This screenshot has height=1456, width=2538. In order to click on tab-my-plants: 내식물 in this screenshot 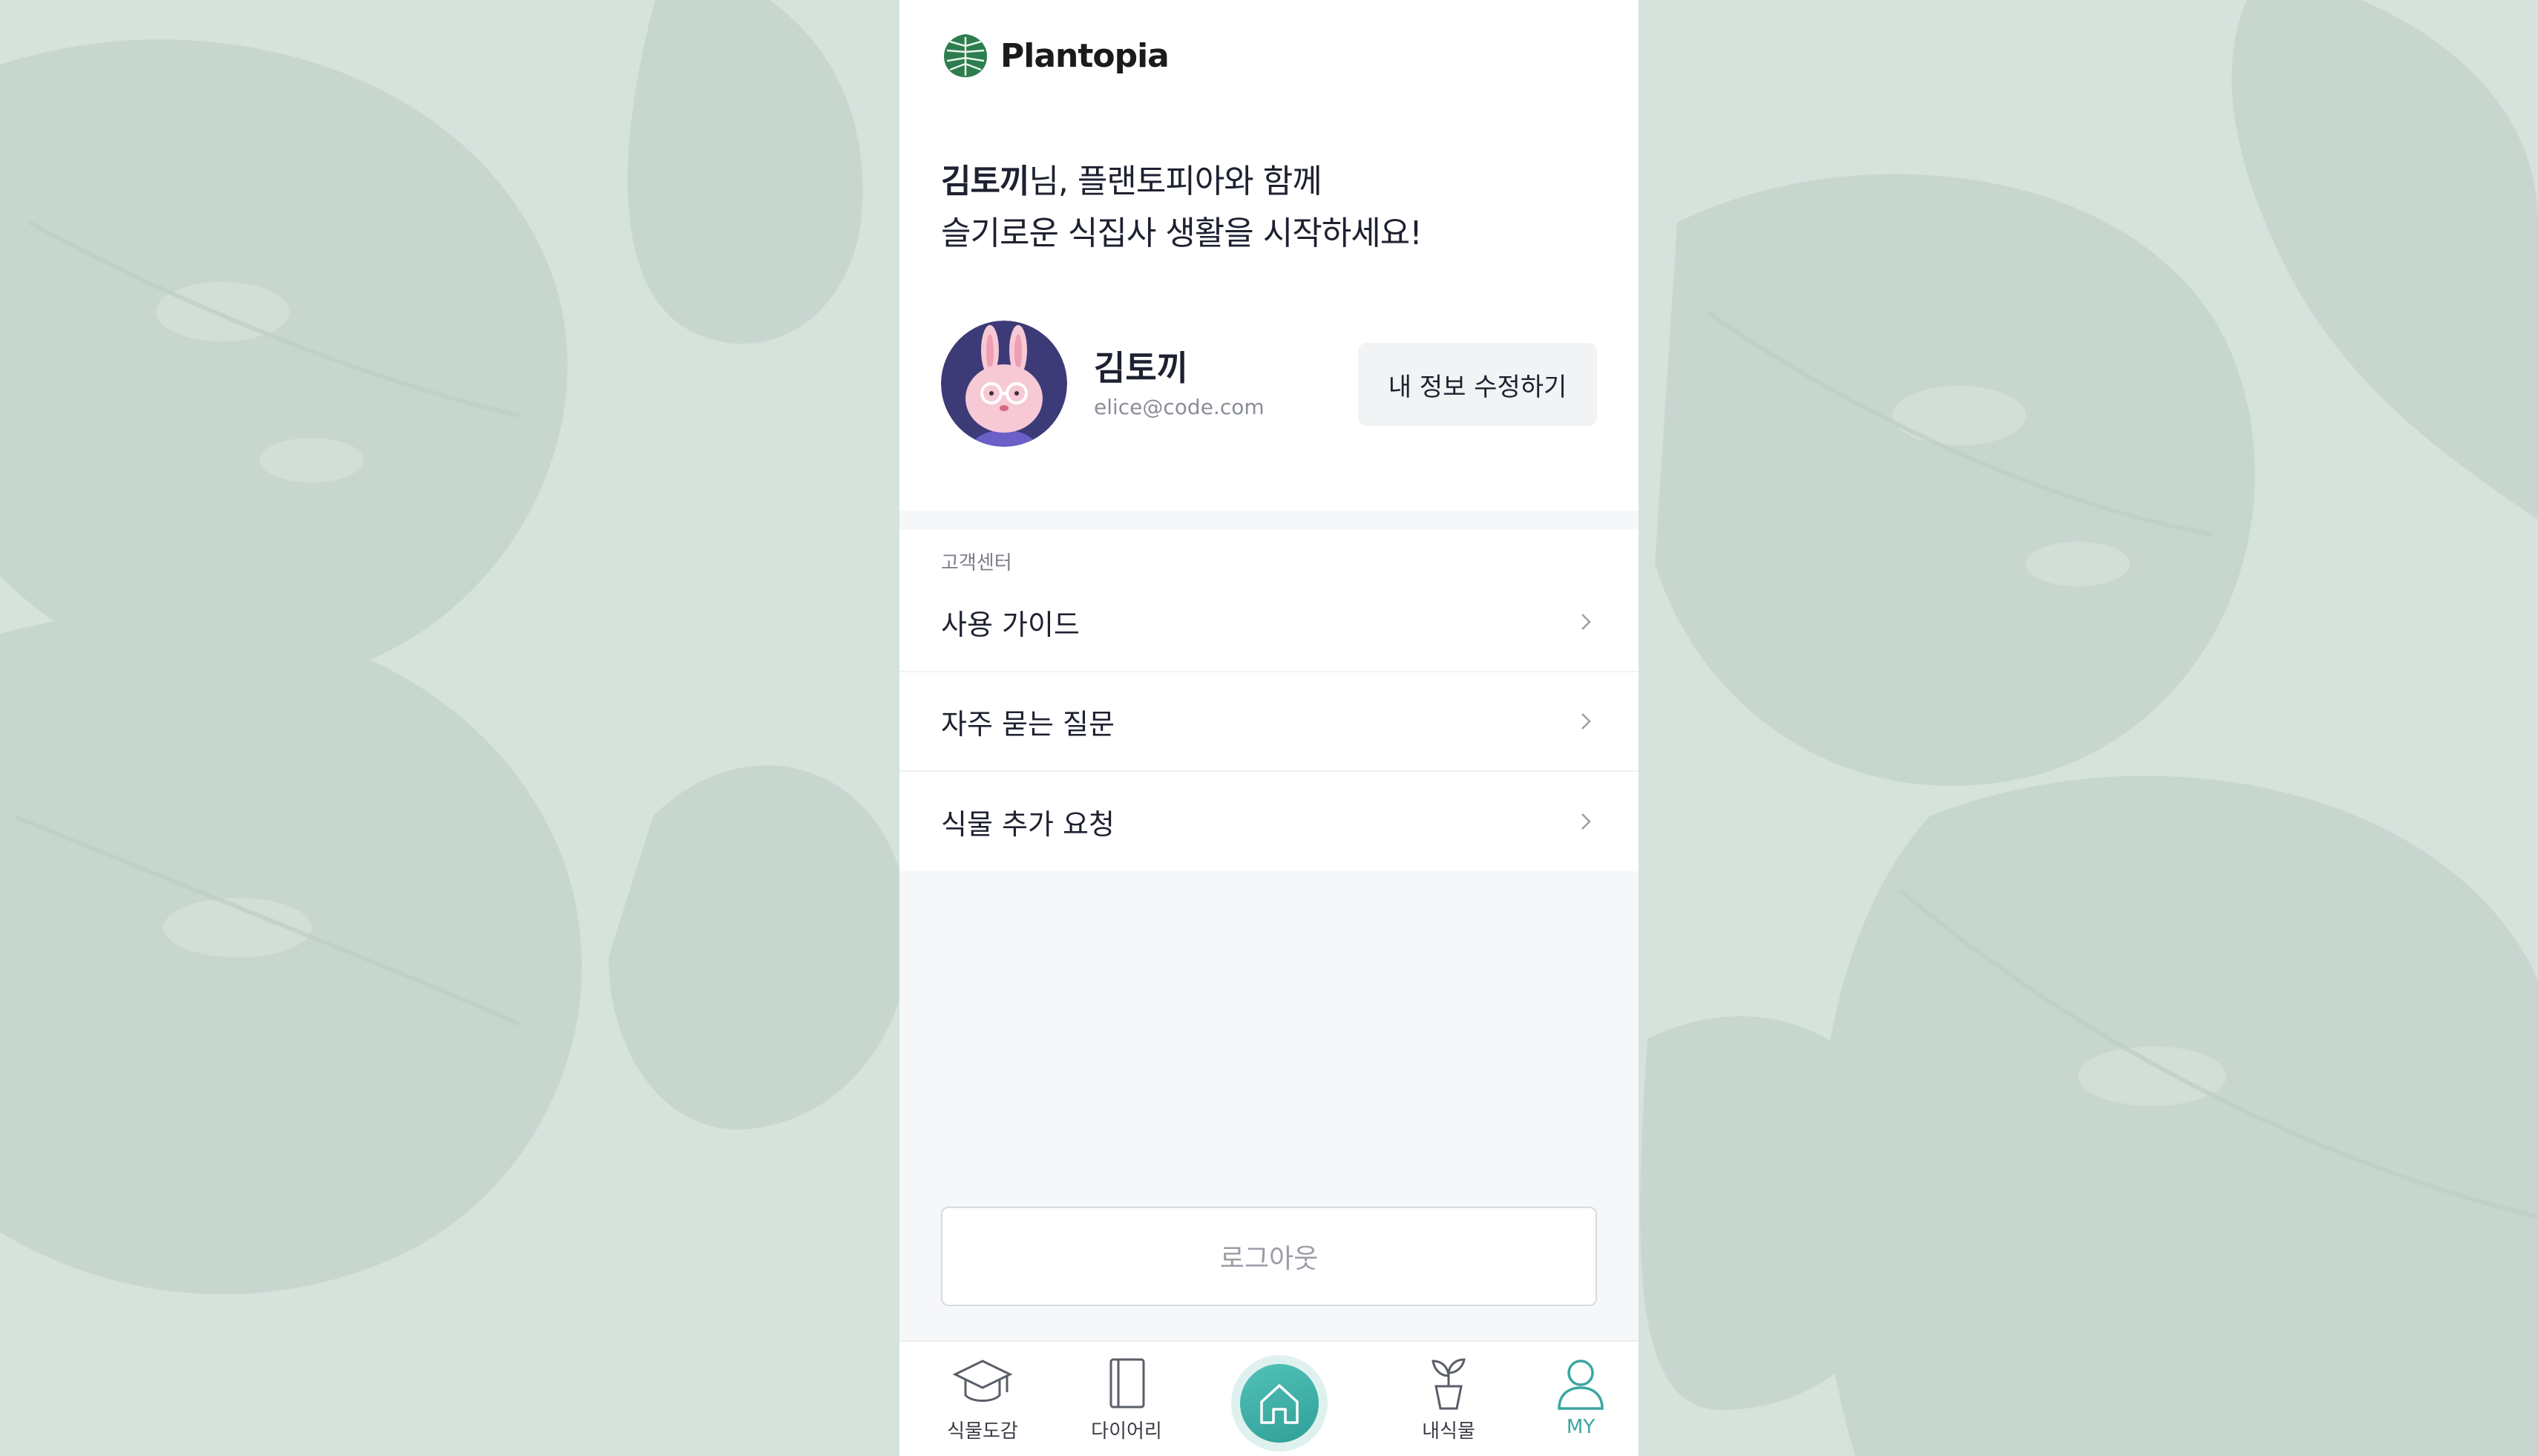, I will do `click(1448, 1400)`.